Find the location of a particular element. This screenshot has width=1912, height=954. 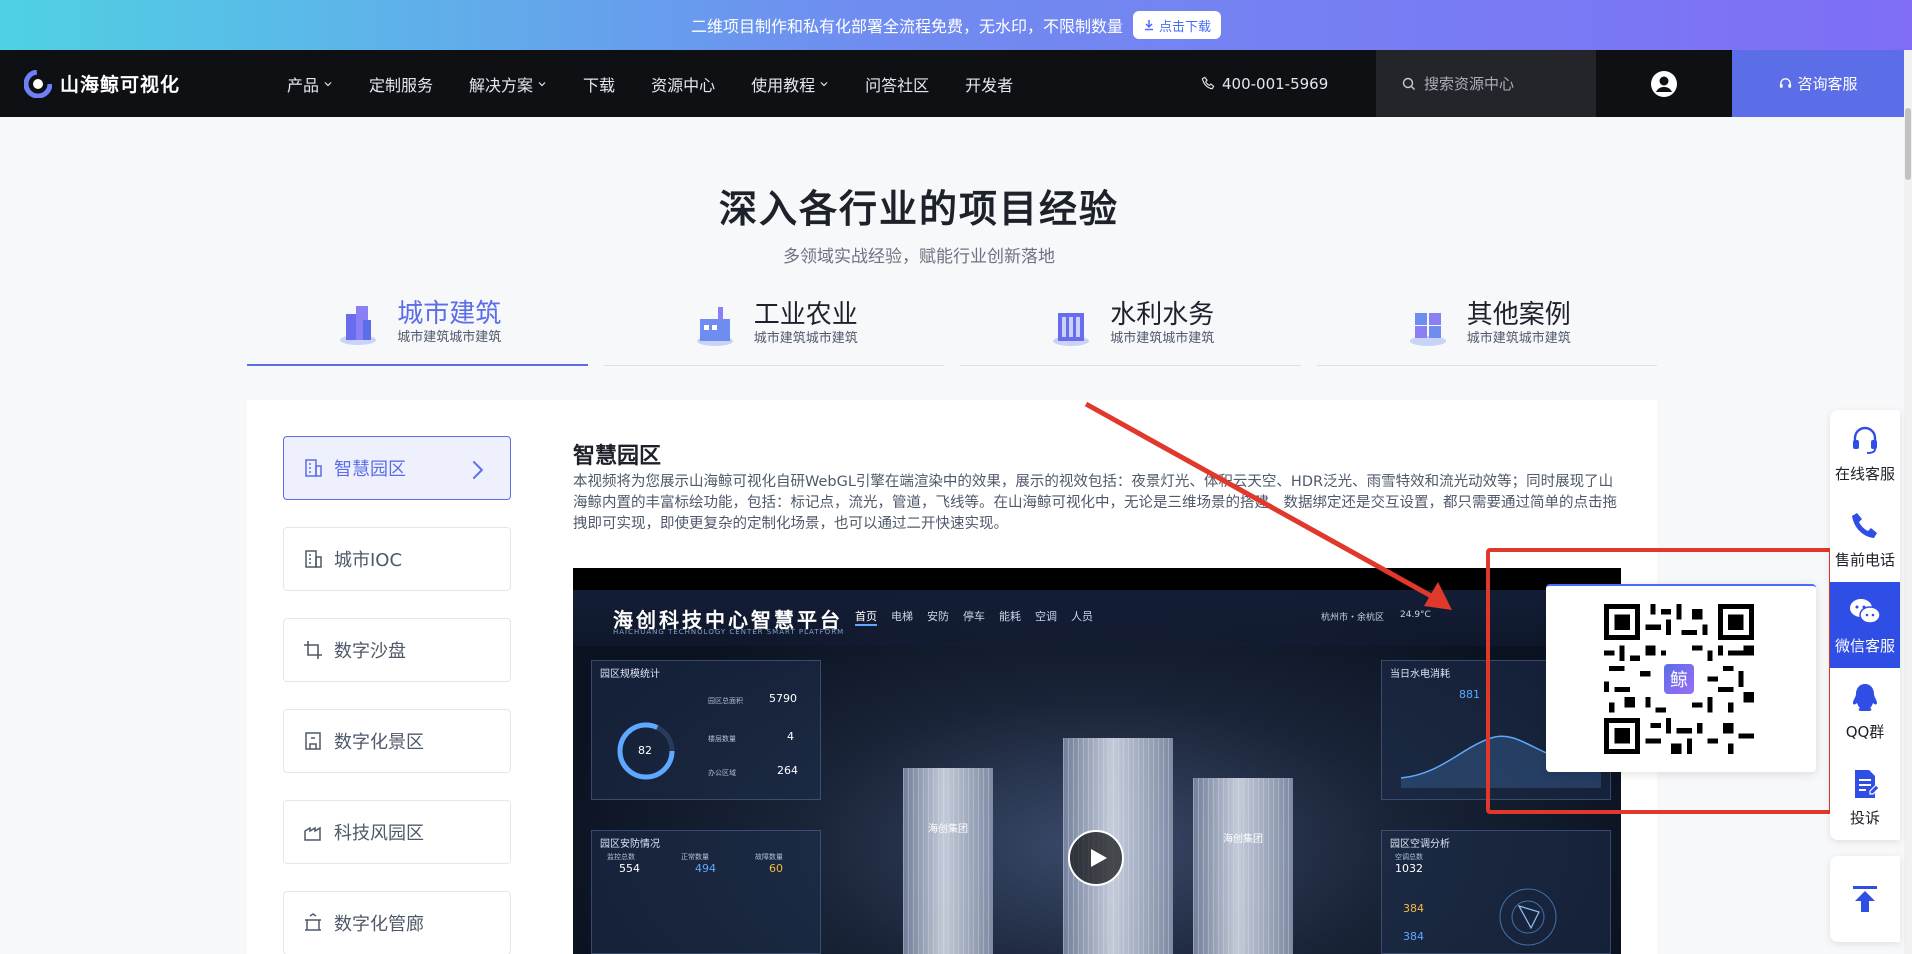

download-icon is located at coordinates (1149, 25).